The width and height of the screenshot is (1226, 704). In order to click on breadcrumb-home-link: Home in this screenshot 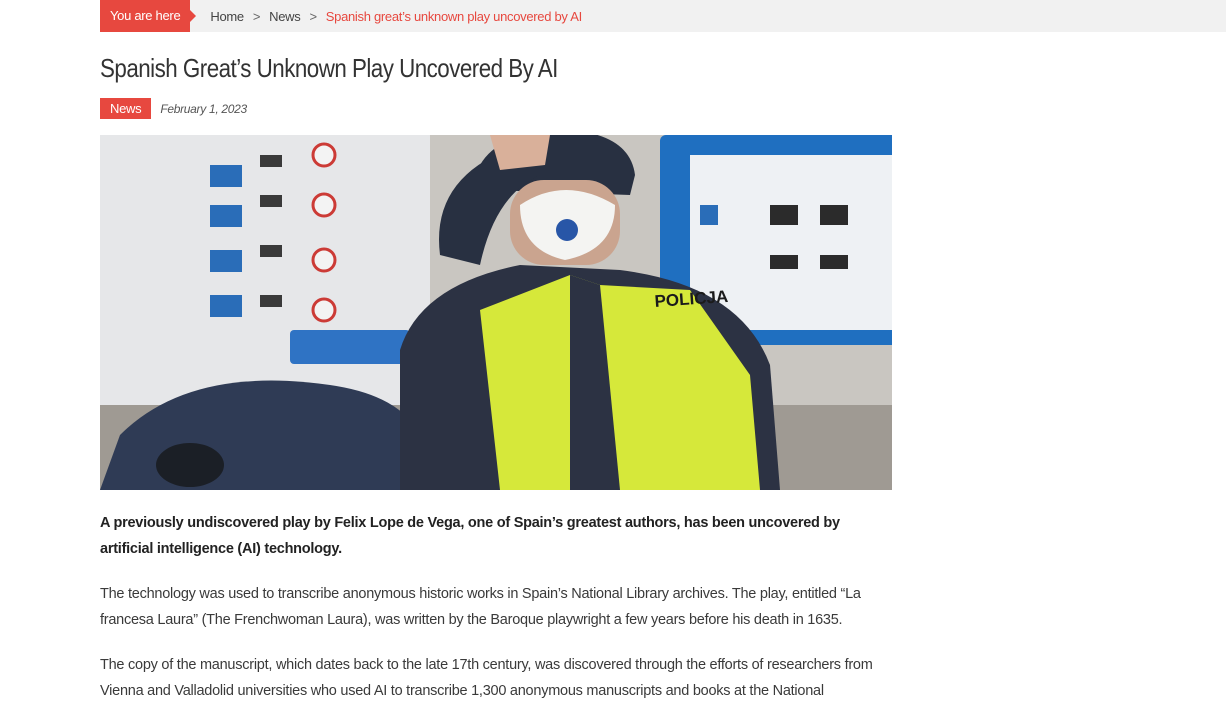, I will do `click(227, 16)`.